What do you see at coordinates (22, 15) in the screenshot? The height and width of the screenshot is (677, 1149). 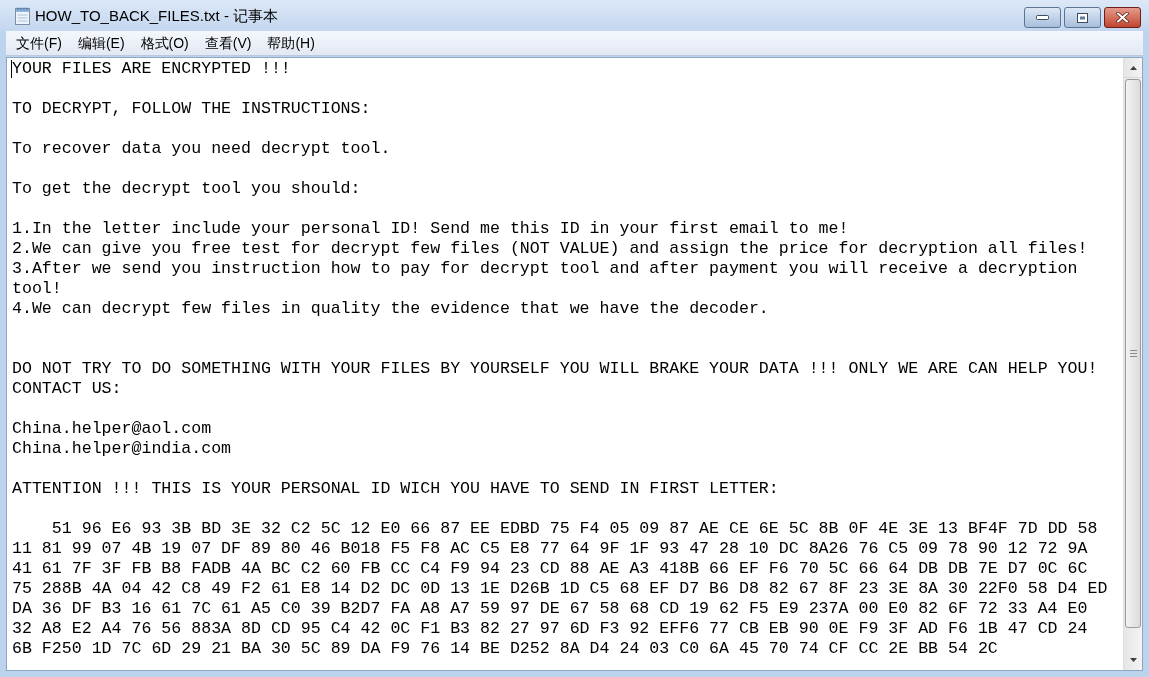 I see `notepad-icon` at bounding box center [22, 15].